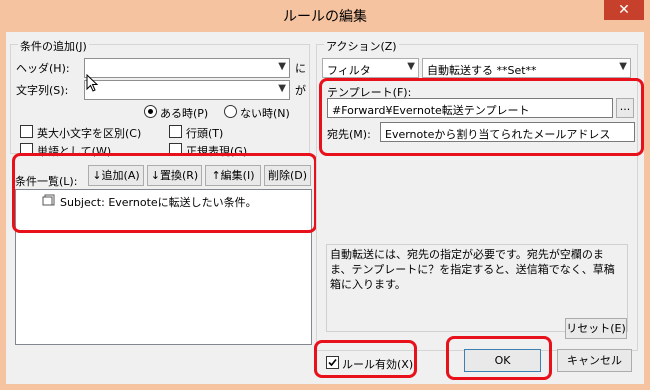 The image size is (650, 390). What do you see at coordinates (164, 193) in the screenshot?
I see `highlight-condition-list` at bounding box center [164, 193].